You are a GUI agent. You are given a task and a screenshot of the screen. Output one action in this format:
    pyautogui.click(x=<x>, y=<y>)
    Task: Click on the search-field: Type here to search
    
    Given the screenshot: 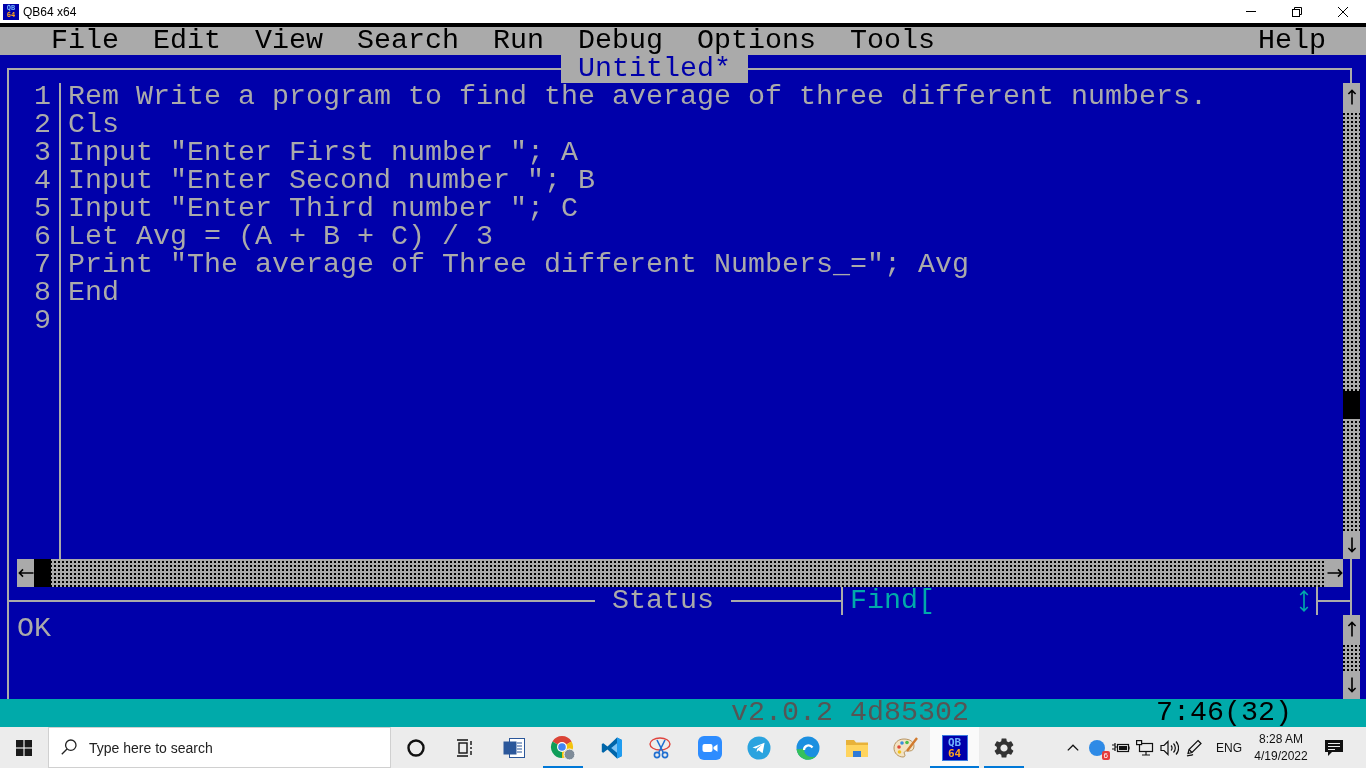 What is the action you would take?
    pyautogui.click(x=219, y=747)
    